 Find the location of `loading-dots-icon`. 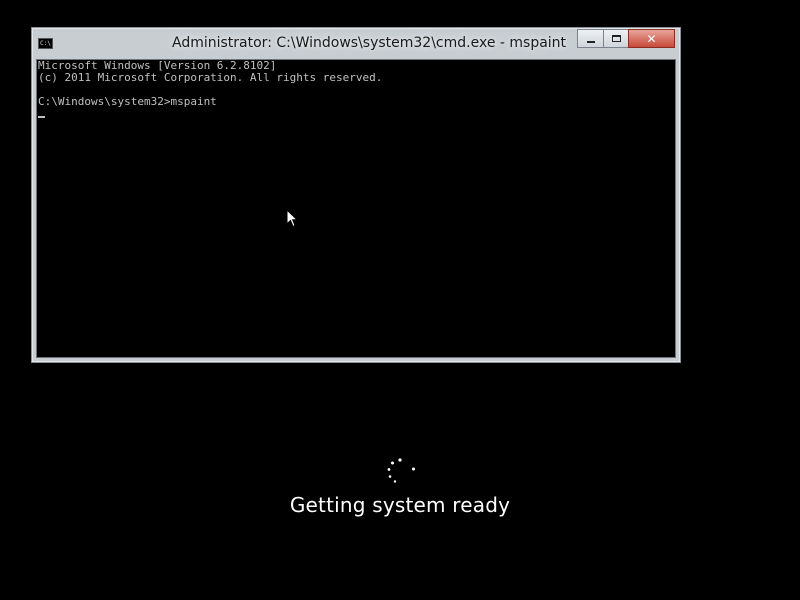

loading-dots-icon is located at coordinates (401, 470).